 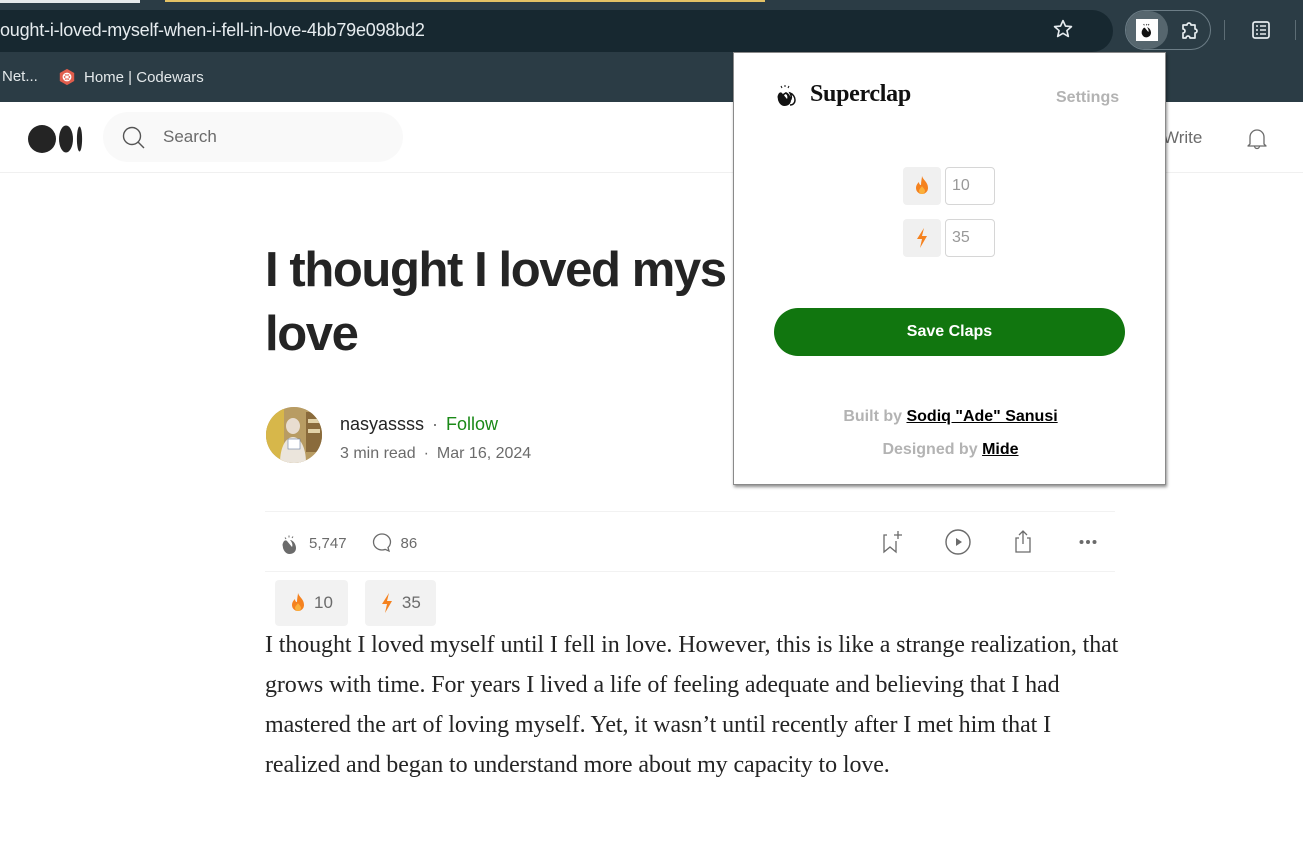 I want to click on search-bar, so click(x=253, y=137).